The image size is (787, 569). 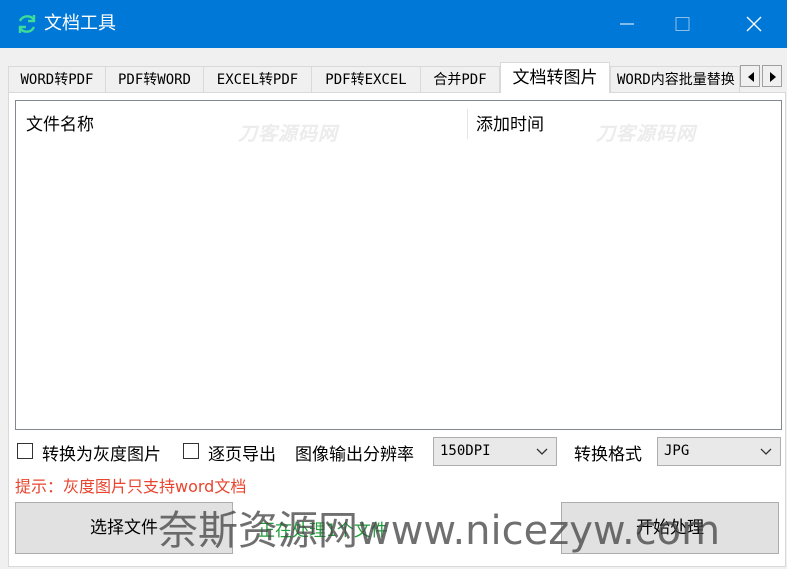 I want to click on grayscale-checkbox, so click(x=25, y=451).